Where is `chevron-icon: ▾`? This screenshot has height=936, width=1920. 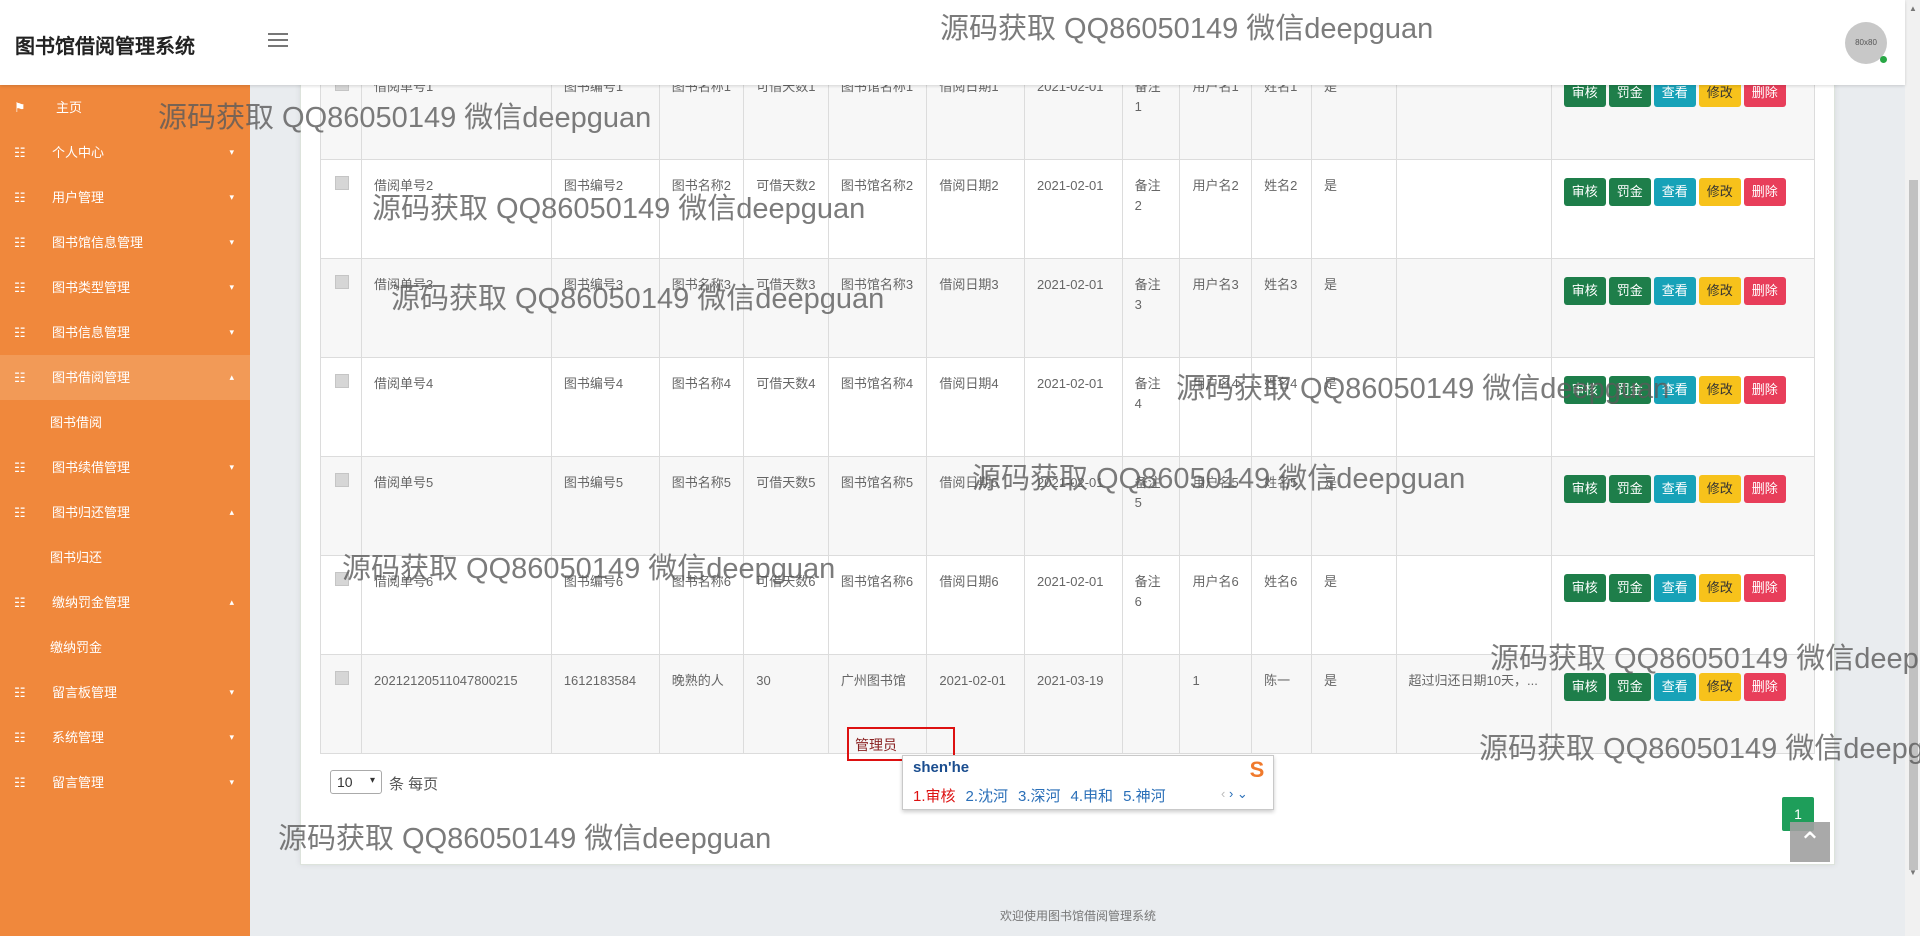 chevron-icon: ▾ is located at coordinates (231, 197).